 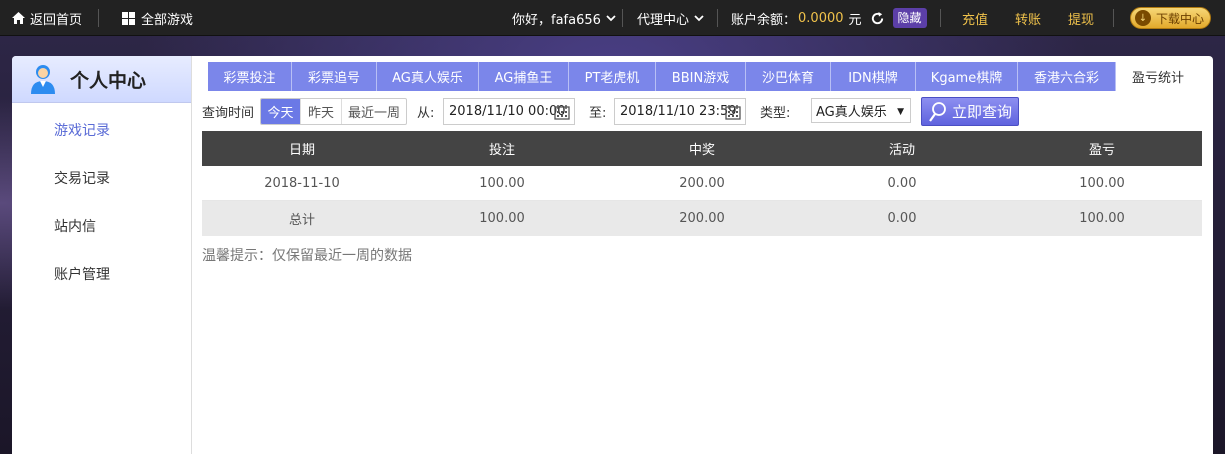 I want to click on download-center-button: ↓ 下载中心, so click(x=1170, y=18).